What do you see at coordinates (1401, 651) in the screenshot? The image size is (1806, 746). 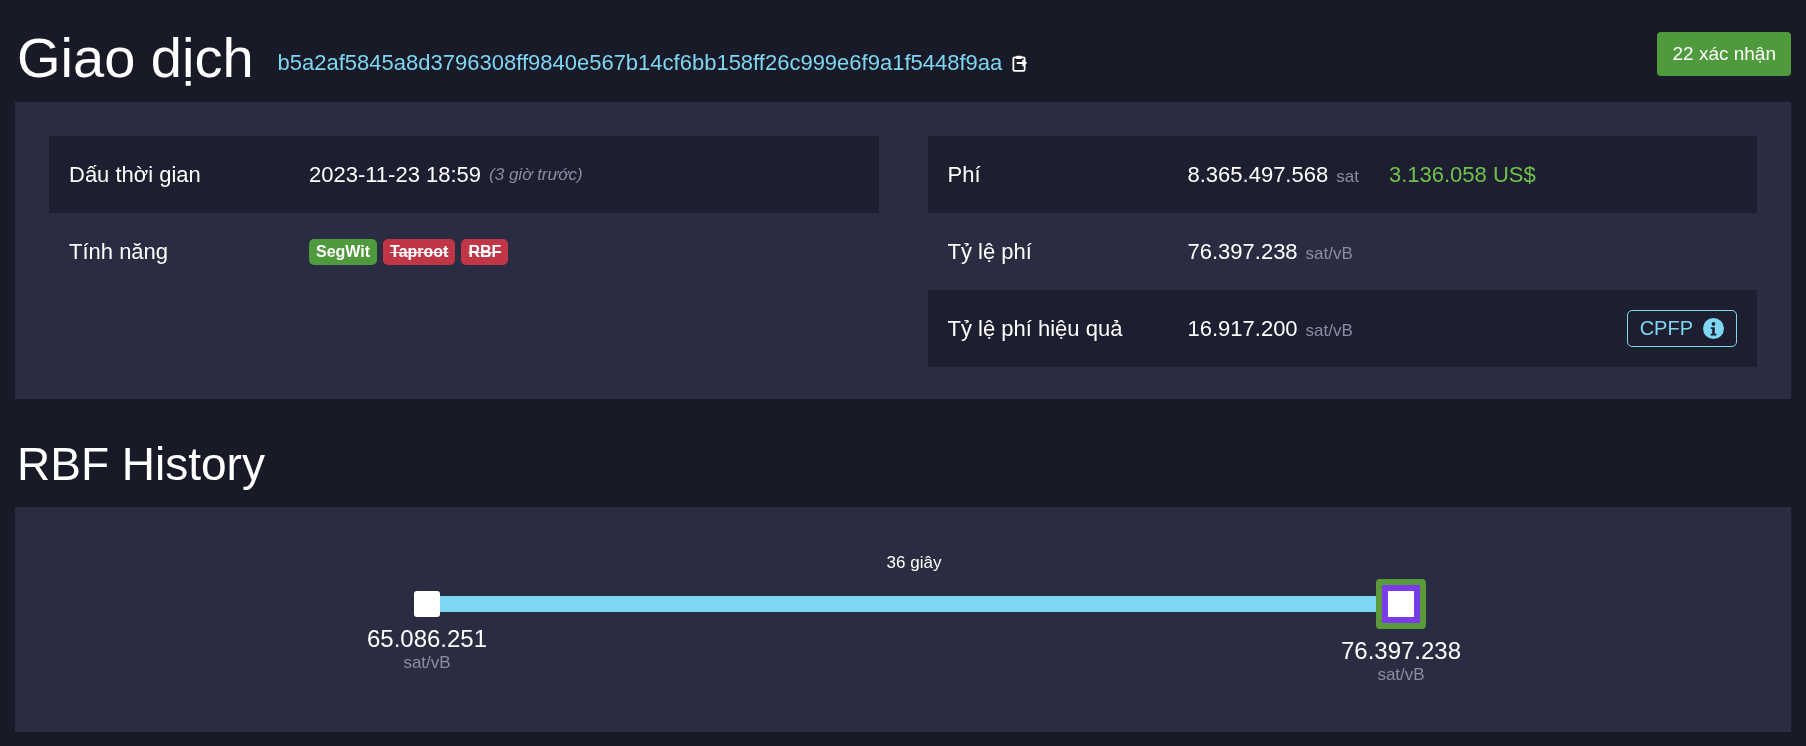 I see `fee-rate: 76.397.238` at bounding box center [1401, 651].